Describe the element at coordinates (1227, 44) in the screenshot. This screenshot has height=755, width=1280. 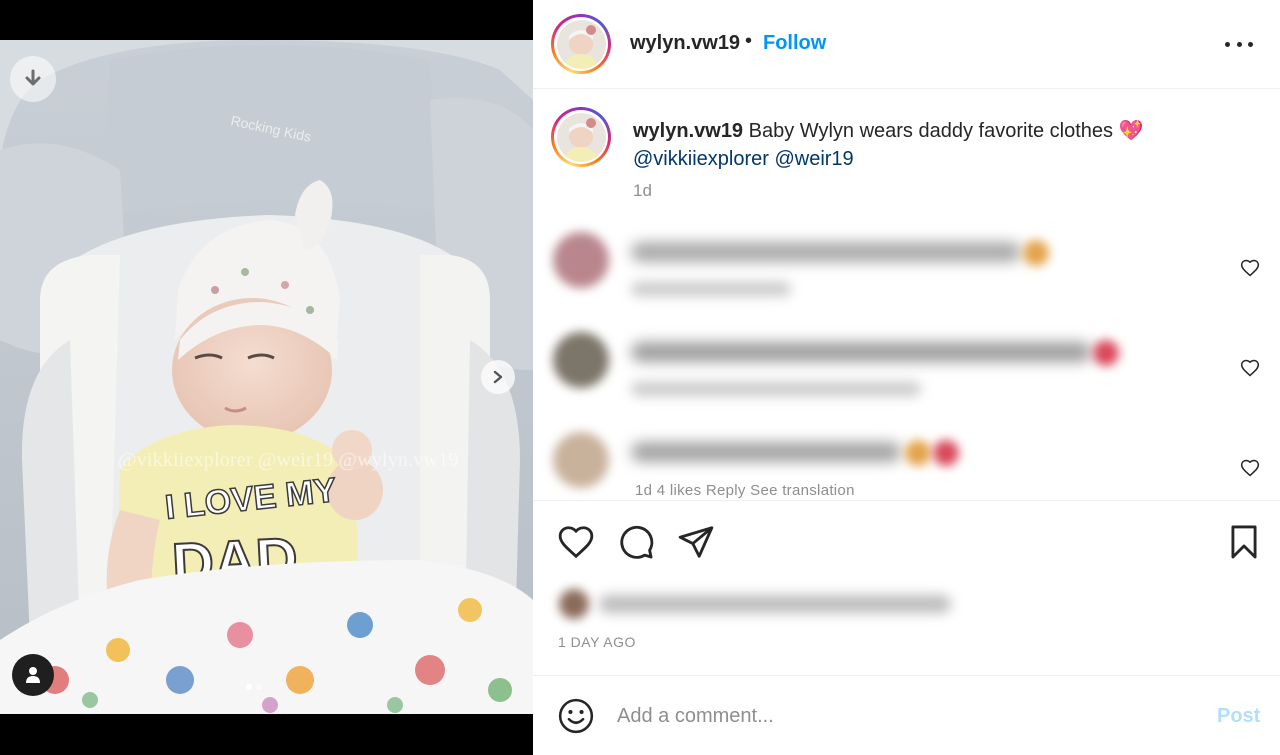
I see `more-horizontal-icon` at that location.